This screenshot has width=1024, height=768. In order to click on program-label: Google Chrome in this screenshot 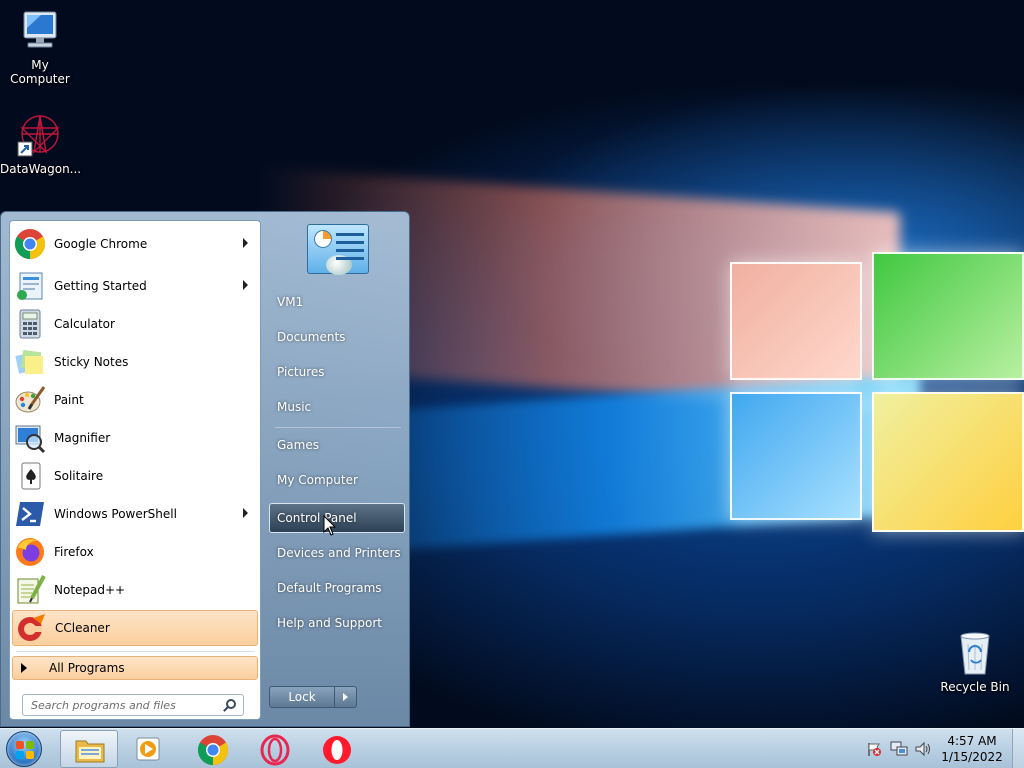, I will do `click(101, 244)`.